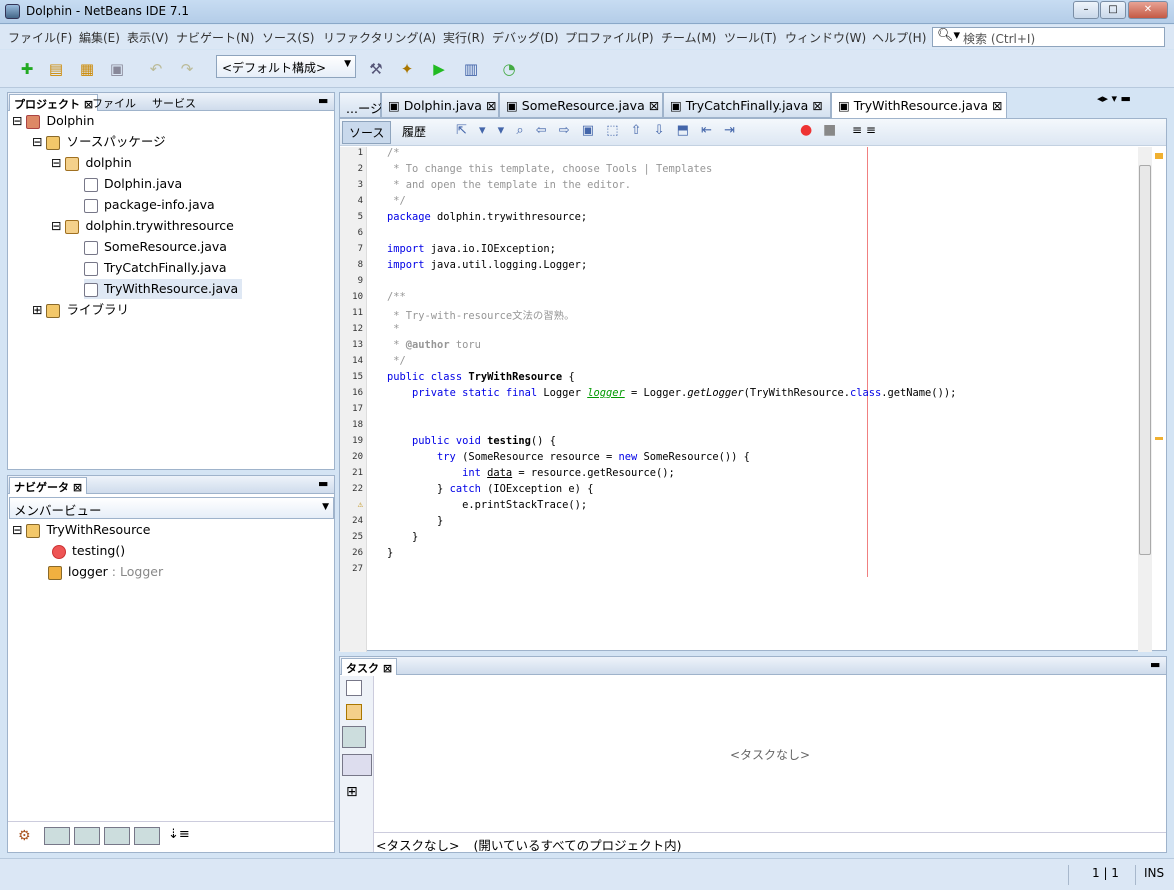  What do you see at coordinates (471, 69) in the screenshot?
I see `debug-icon: ▥` at bounding box center [471, 69].